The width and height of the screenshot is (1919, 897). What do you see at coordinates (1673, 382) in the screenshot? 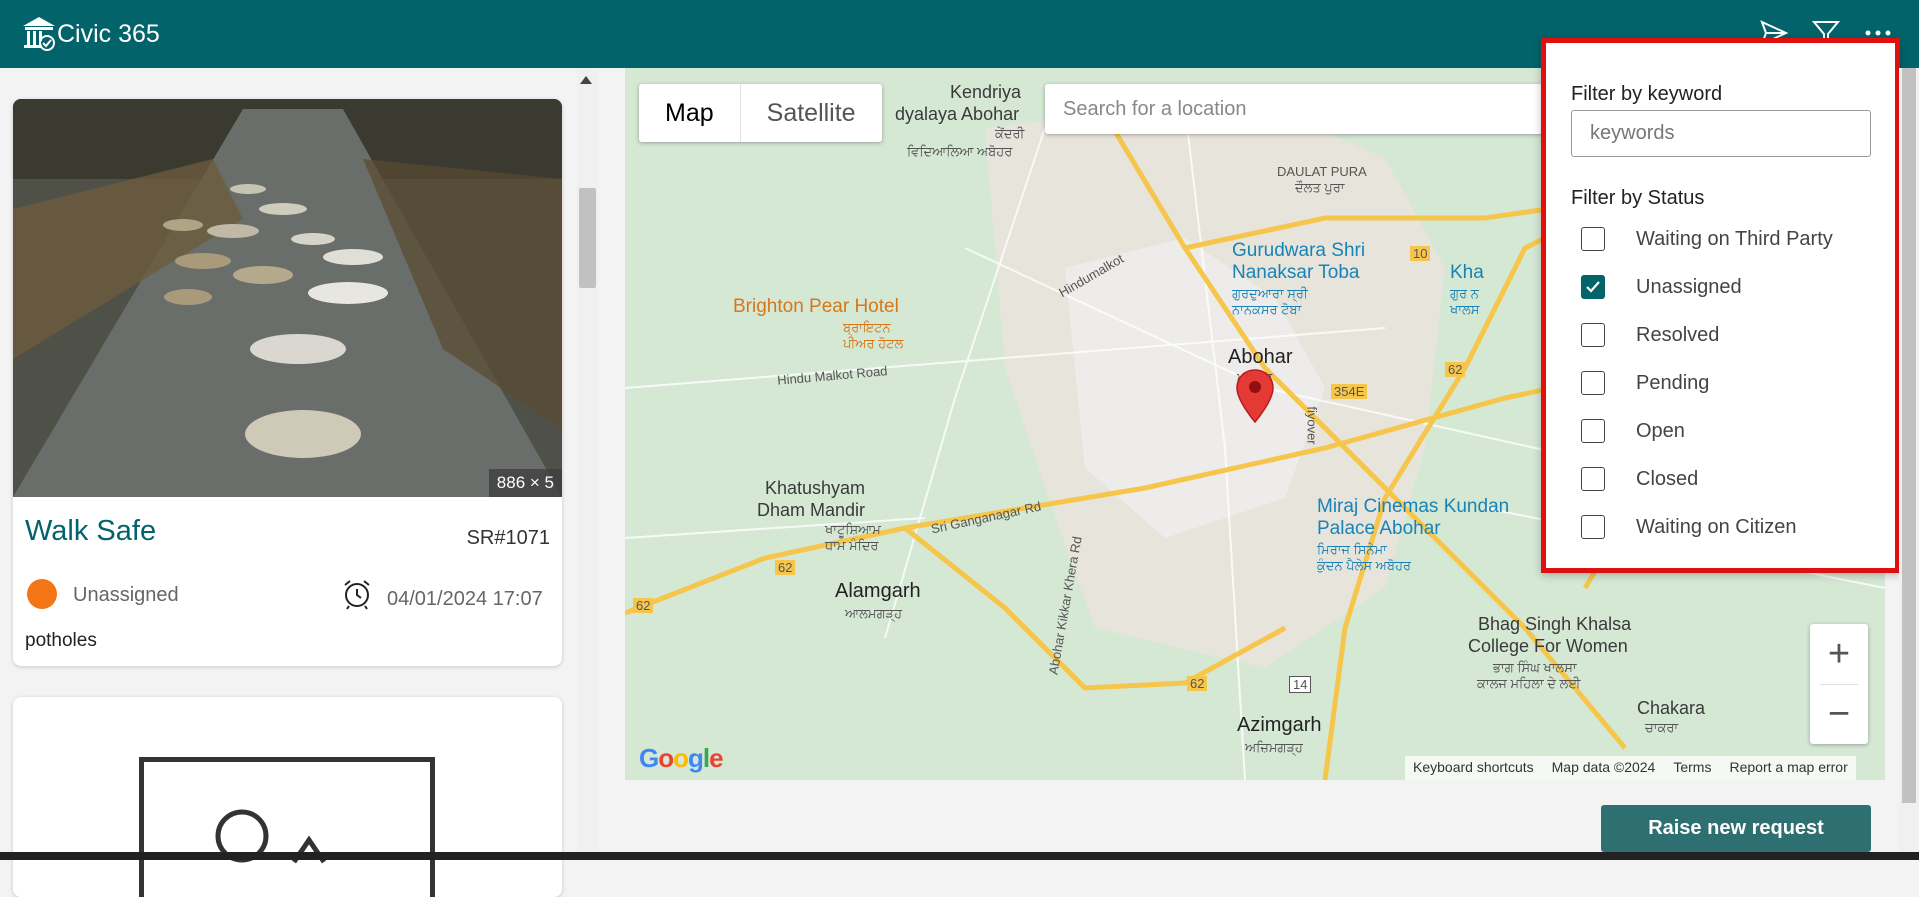
I see `status-filter-label: Pending` at bounding box center [1673, 382].